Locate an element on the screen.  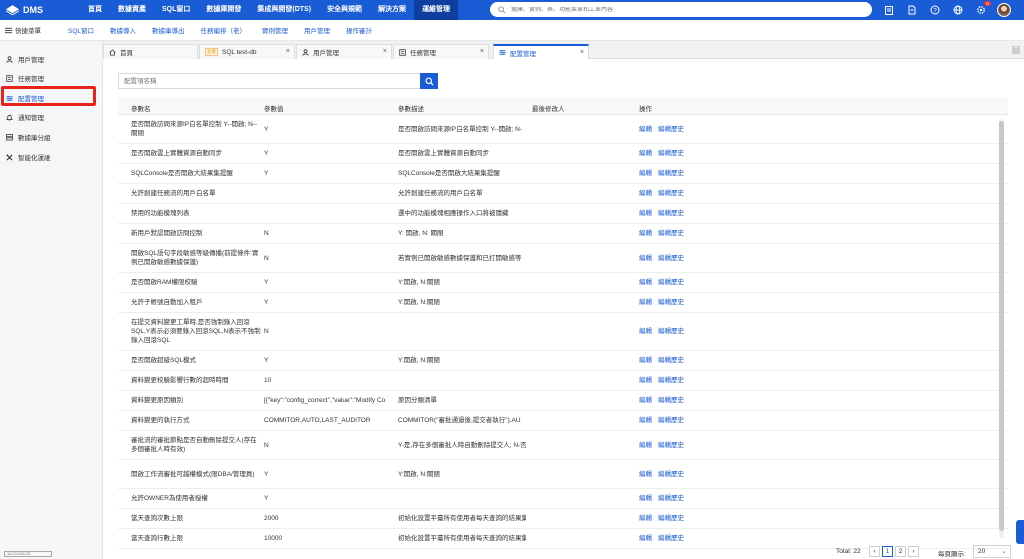
nav-item-6: 解決方案 is located at coordinates (392, 10).